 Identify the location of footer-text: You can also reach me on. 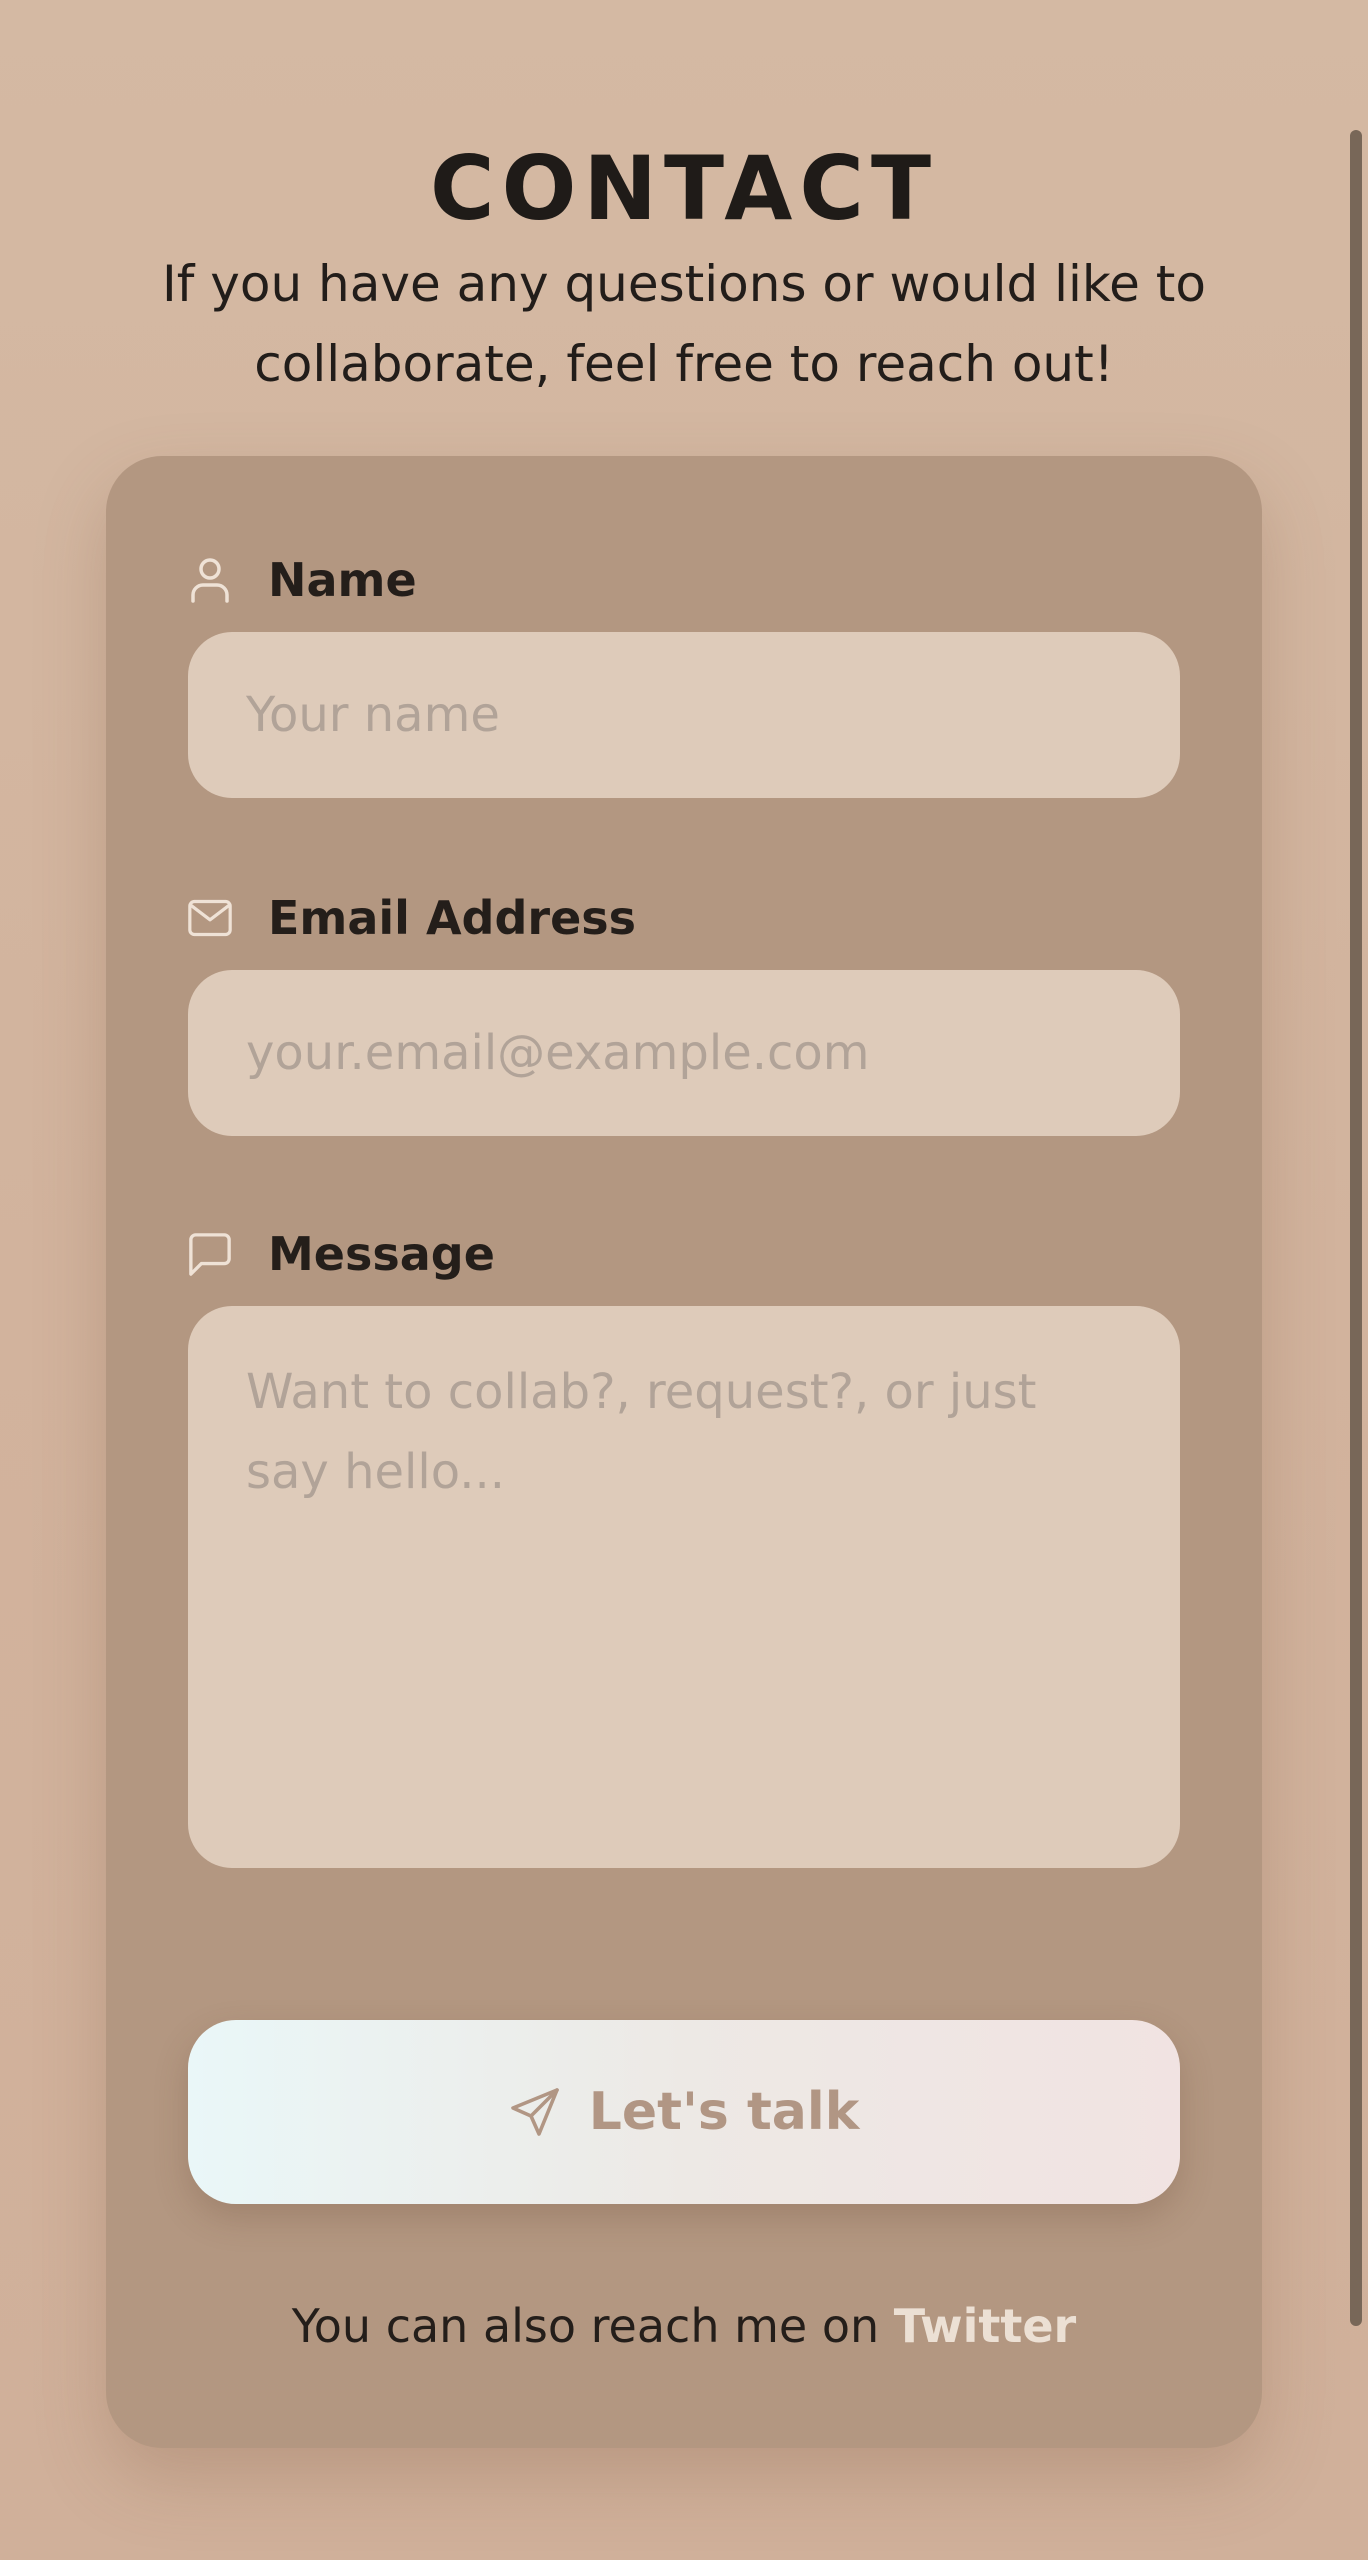
(585, 2326).